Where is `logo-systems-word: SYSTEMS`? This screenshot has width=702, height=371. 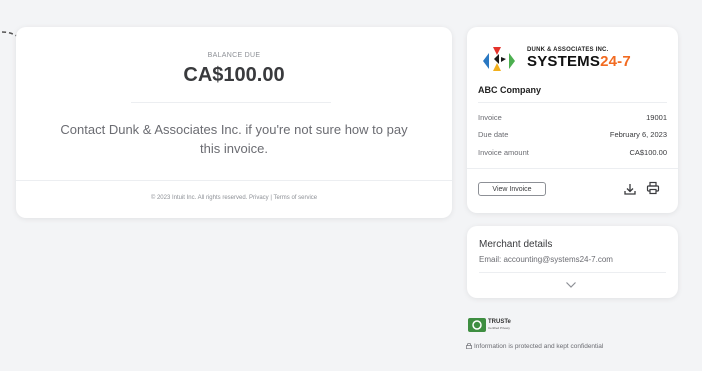
logo-systems-word: SYSTEMS is located at coordinates (564, 61).